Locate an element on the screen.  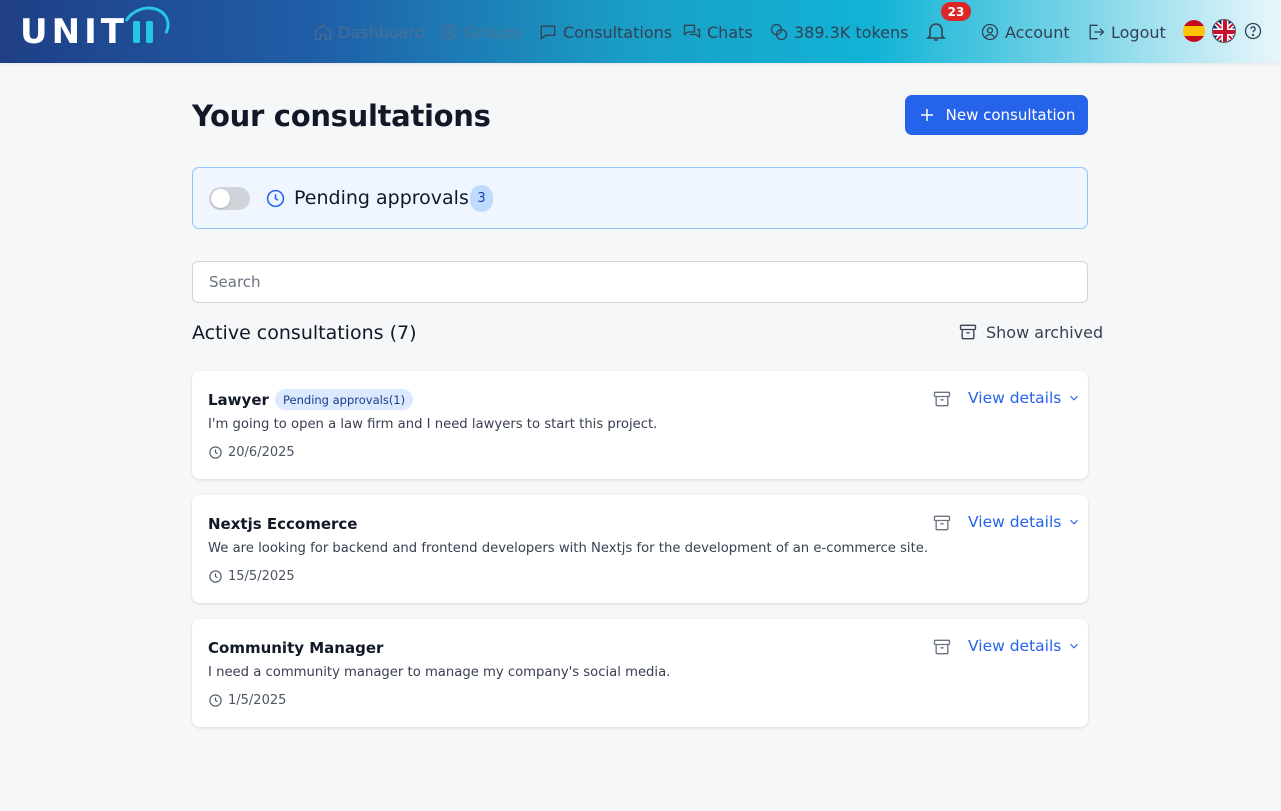
nav-chats: Chats is located at coordinates (717, 32).